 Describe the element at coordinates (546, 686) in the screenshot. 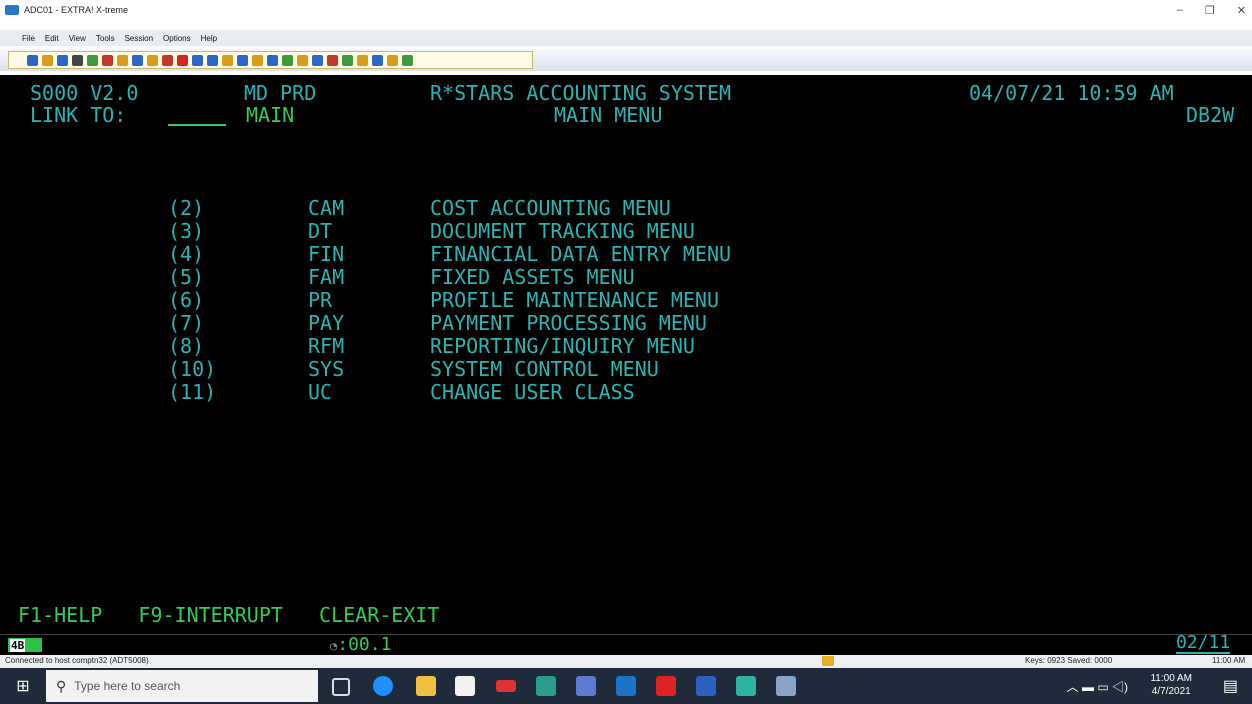

I see `app-icon-green` at that location.